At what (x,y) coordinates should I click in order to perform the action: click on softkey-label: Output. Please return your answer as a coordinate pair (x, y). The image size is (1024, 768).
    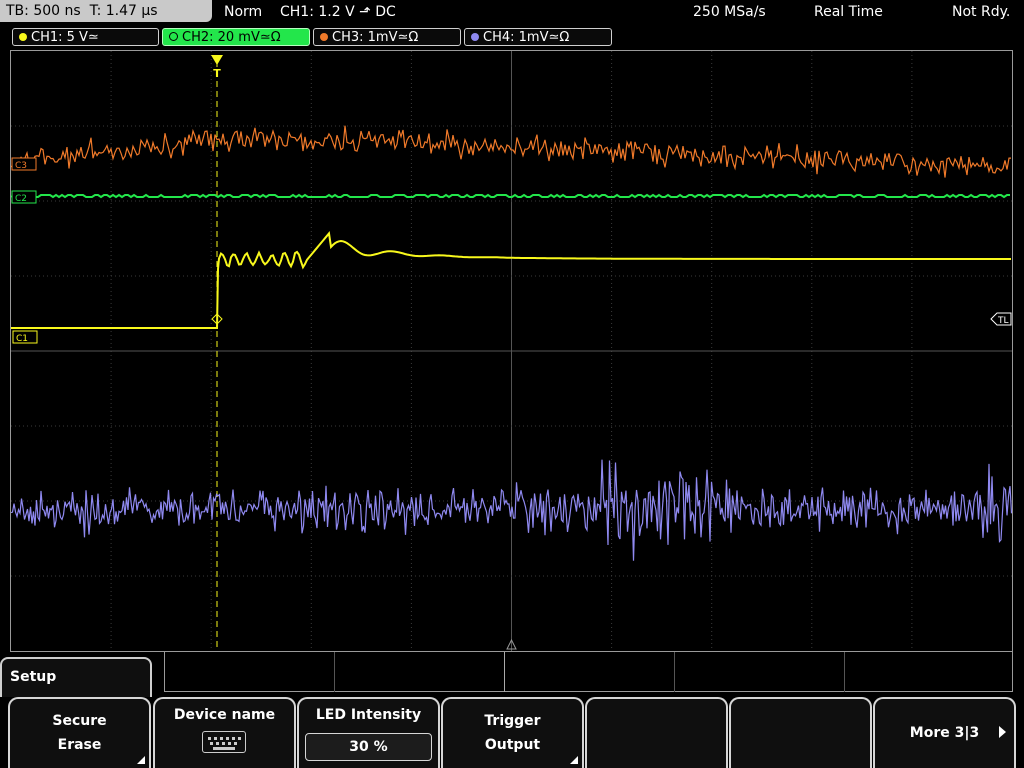
    Looking at the image, I should click on (512, 745).